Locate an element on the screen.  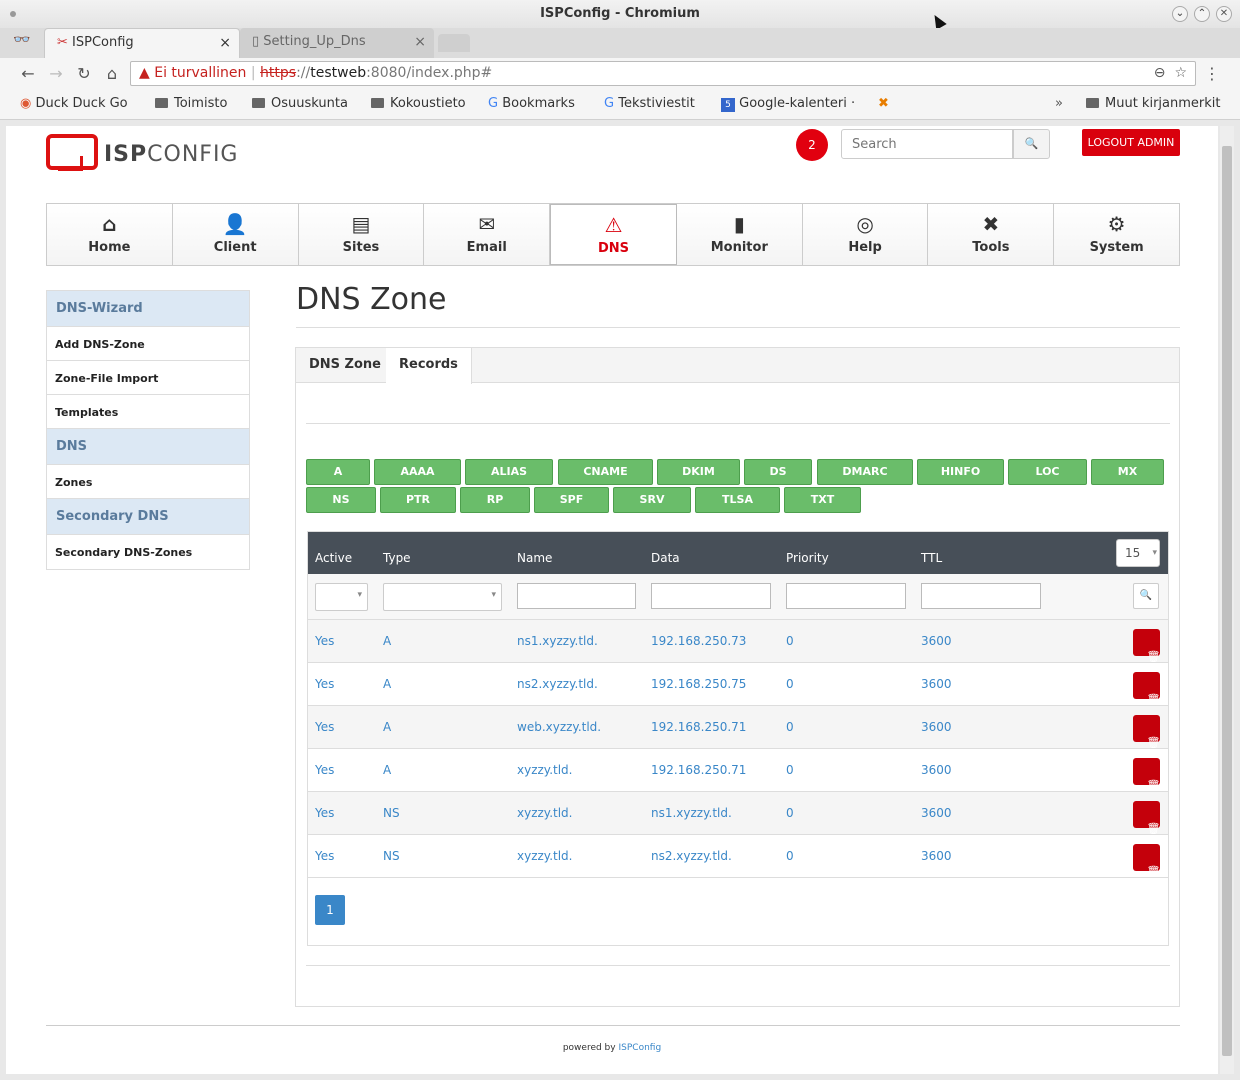
add-record-aaaa-button: AAAA is located at coordinates (417, 472).